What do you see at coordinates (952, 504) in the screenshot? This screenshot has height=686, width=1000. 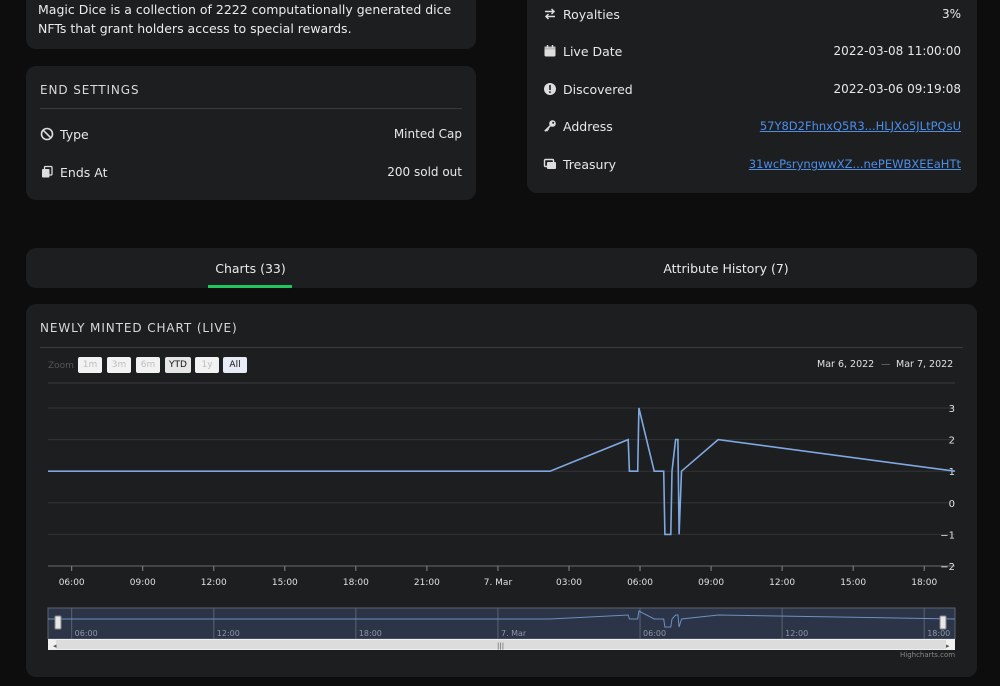 I see `y-tick-label: 0` at bounding box center [952, 504].